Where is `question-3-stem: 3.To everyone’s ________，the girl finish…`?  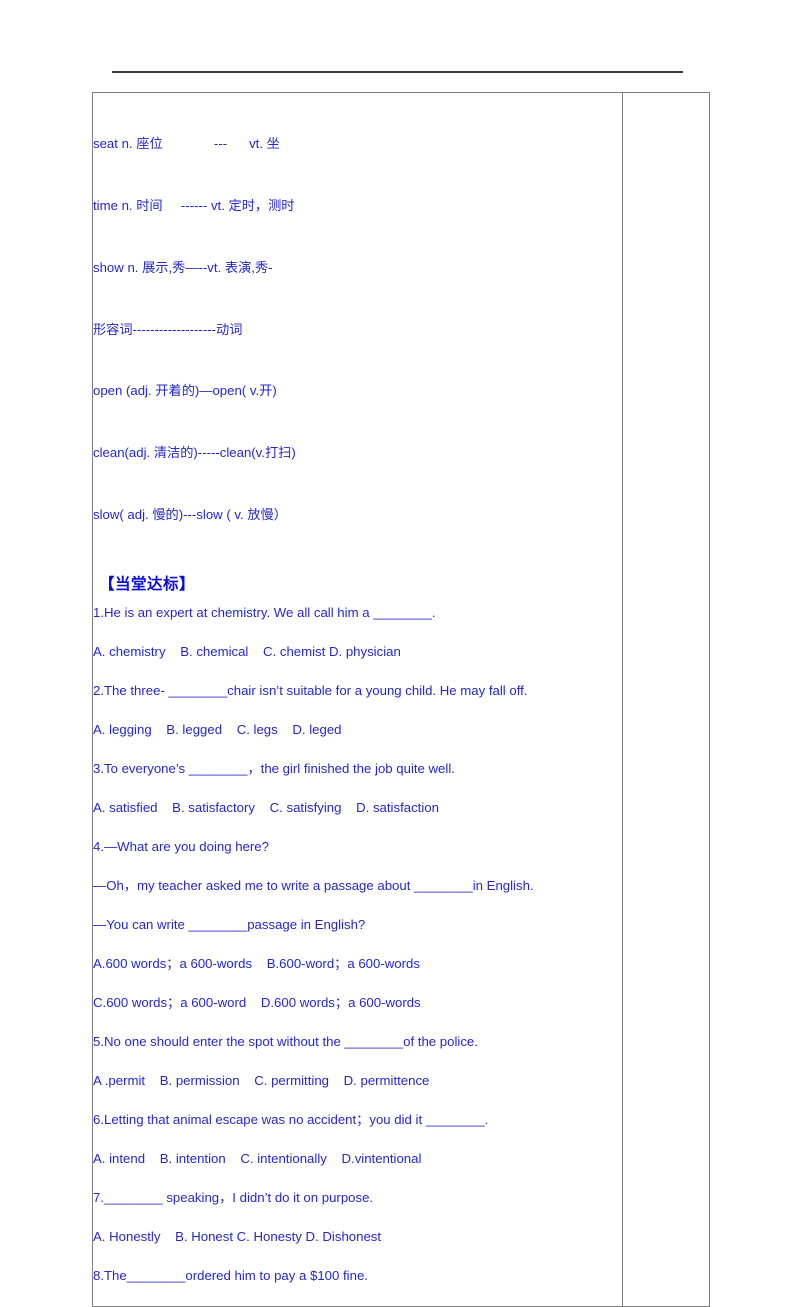 question-3-stem: 3.To everyone’s ________，the girl finish… is located at coordinates (274, 768).